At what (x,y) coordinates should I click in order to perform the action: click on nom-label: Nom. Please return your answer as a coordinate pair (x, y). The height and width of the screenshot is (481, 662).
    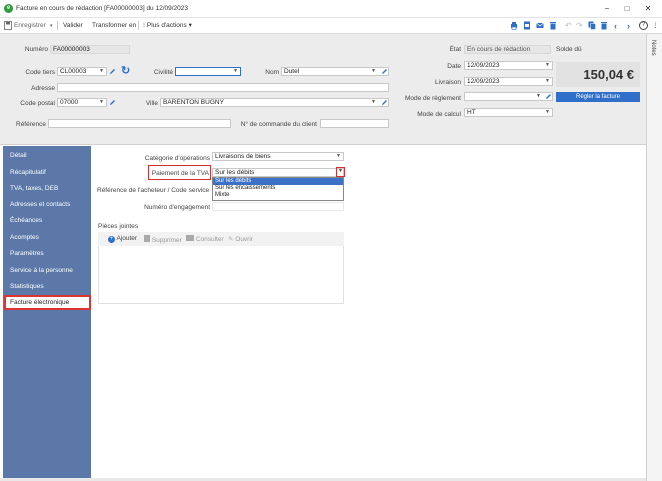
    Looking at the image, I should click on (272, 72).